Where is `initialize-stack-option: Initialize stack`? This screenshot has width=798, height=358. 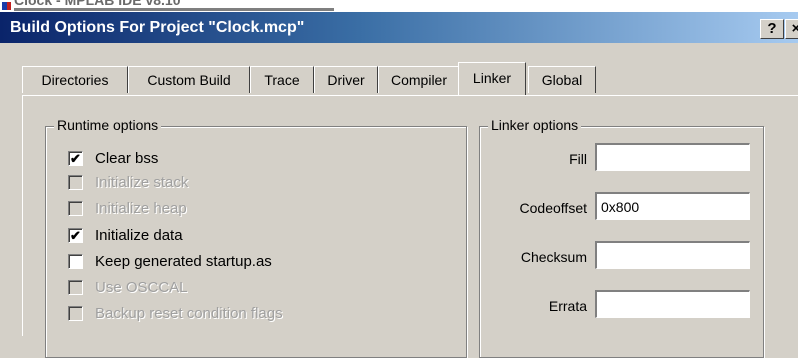
initialize-stack-option: Initialize stack is located at coordinates (128, 182).